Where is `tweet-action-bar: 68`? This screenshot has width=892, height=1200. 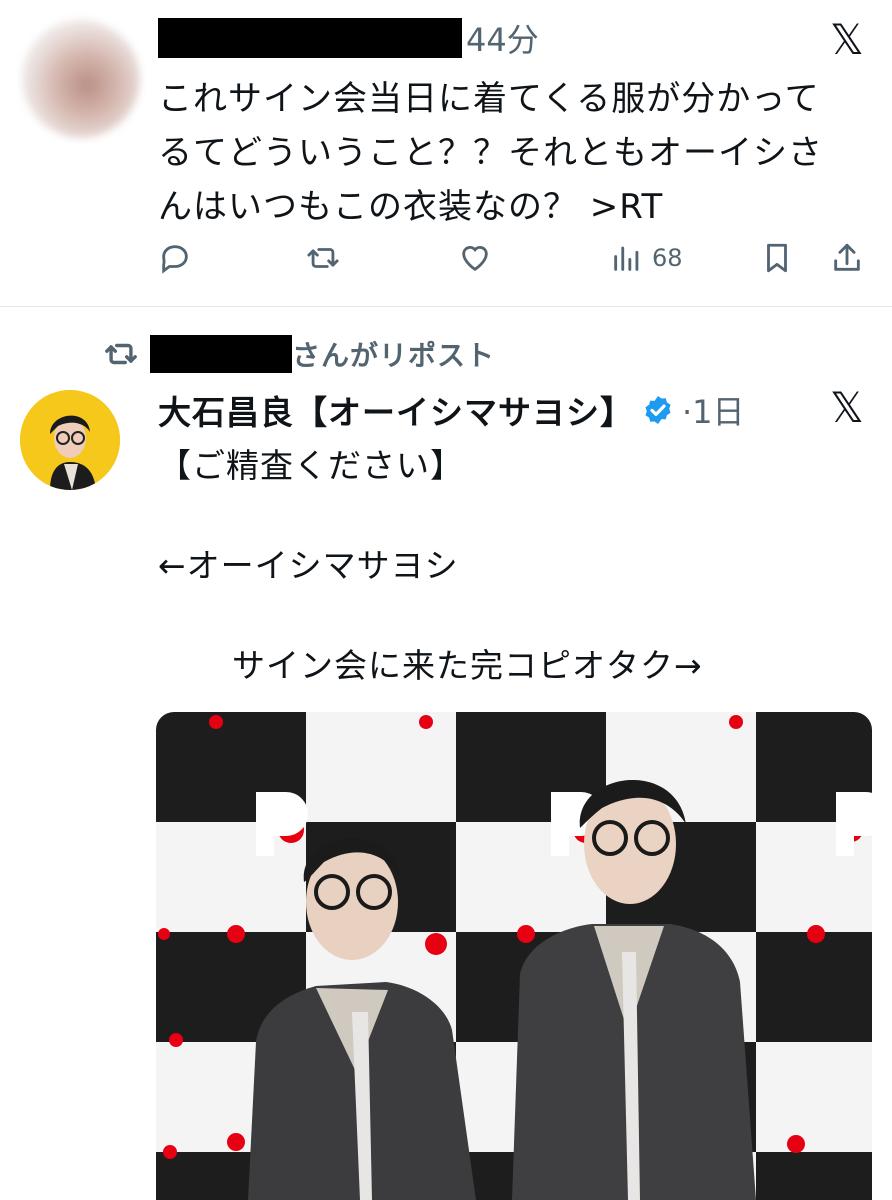 tweet-action-bar: 68 is located at coordinates (516, 258).